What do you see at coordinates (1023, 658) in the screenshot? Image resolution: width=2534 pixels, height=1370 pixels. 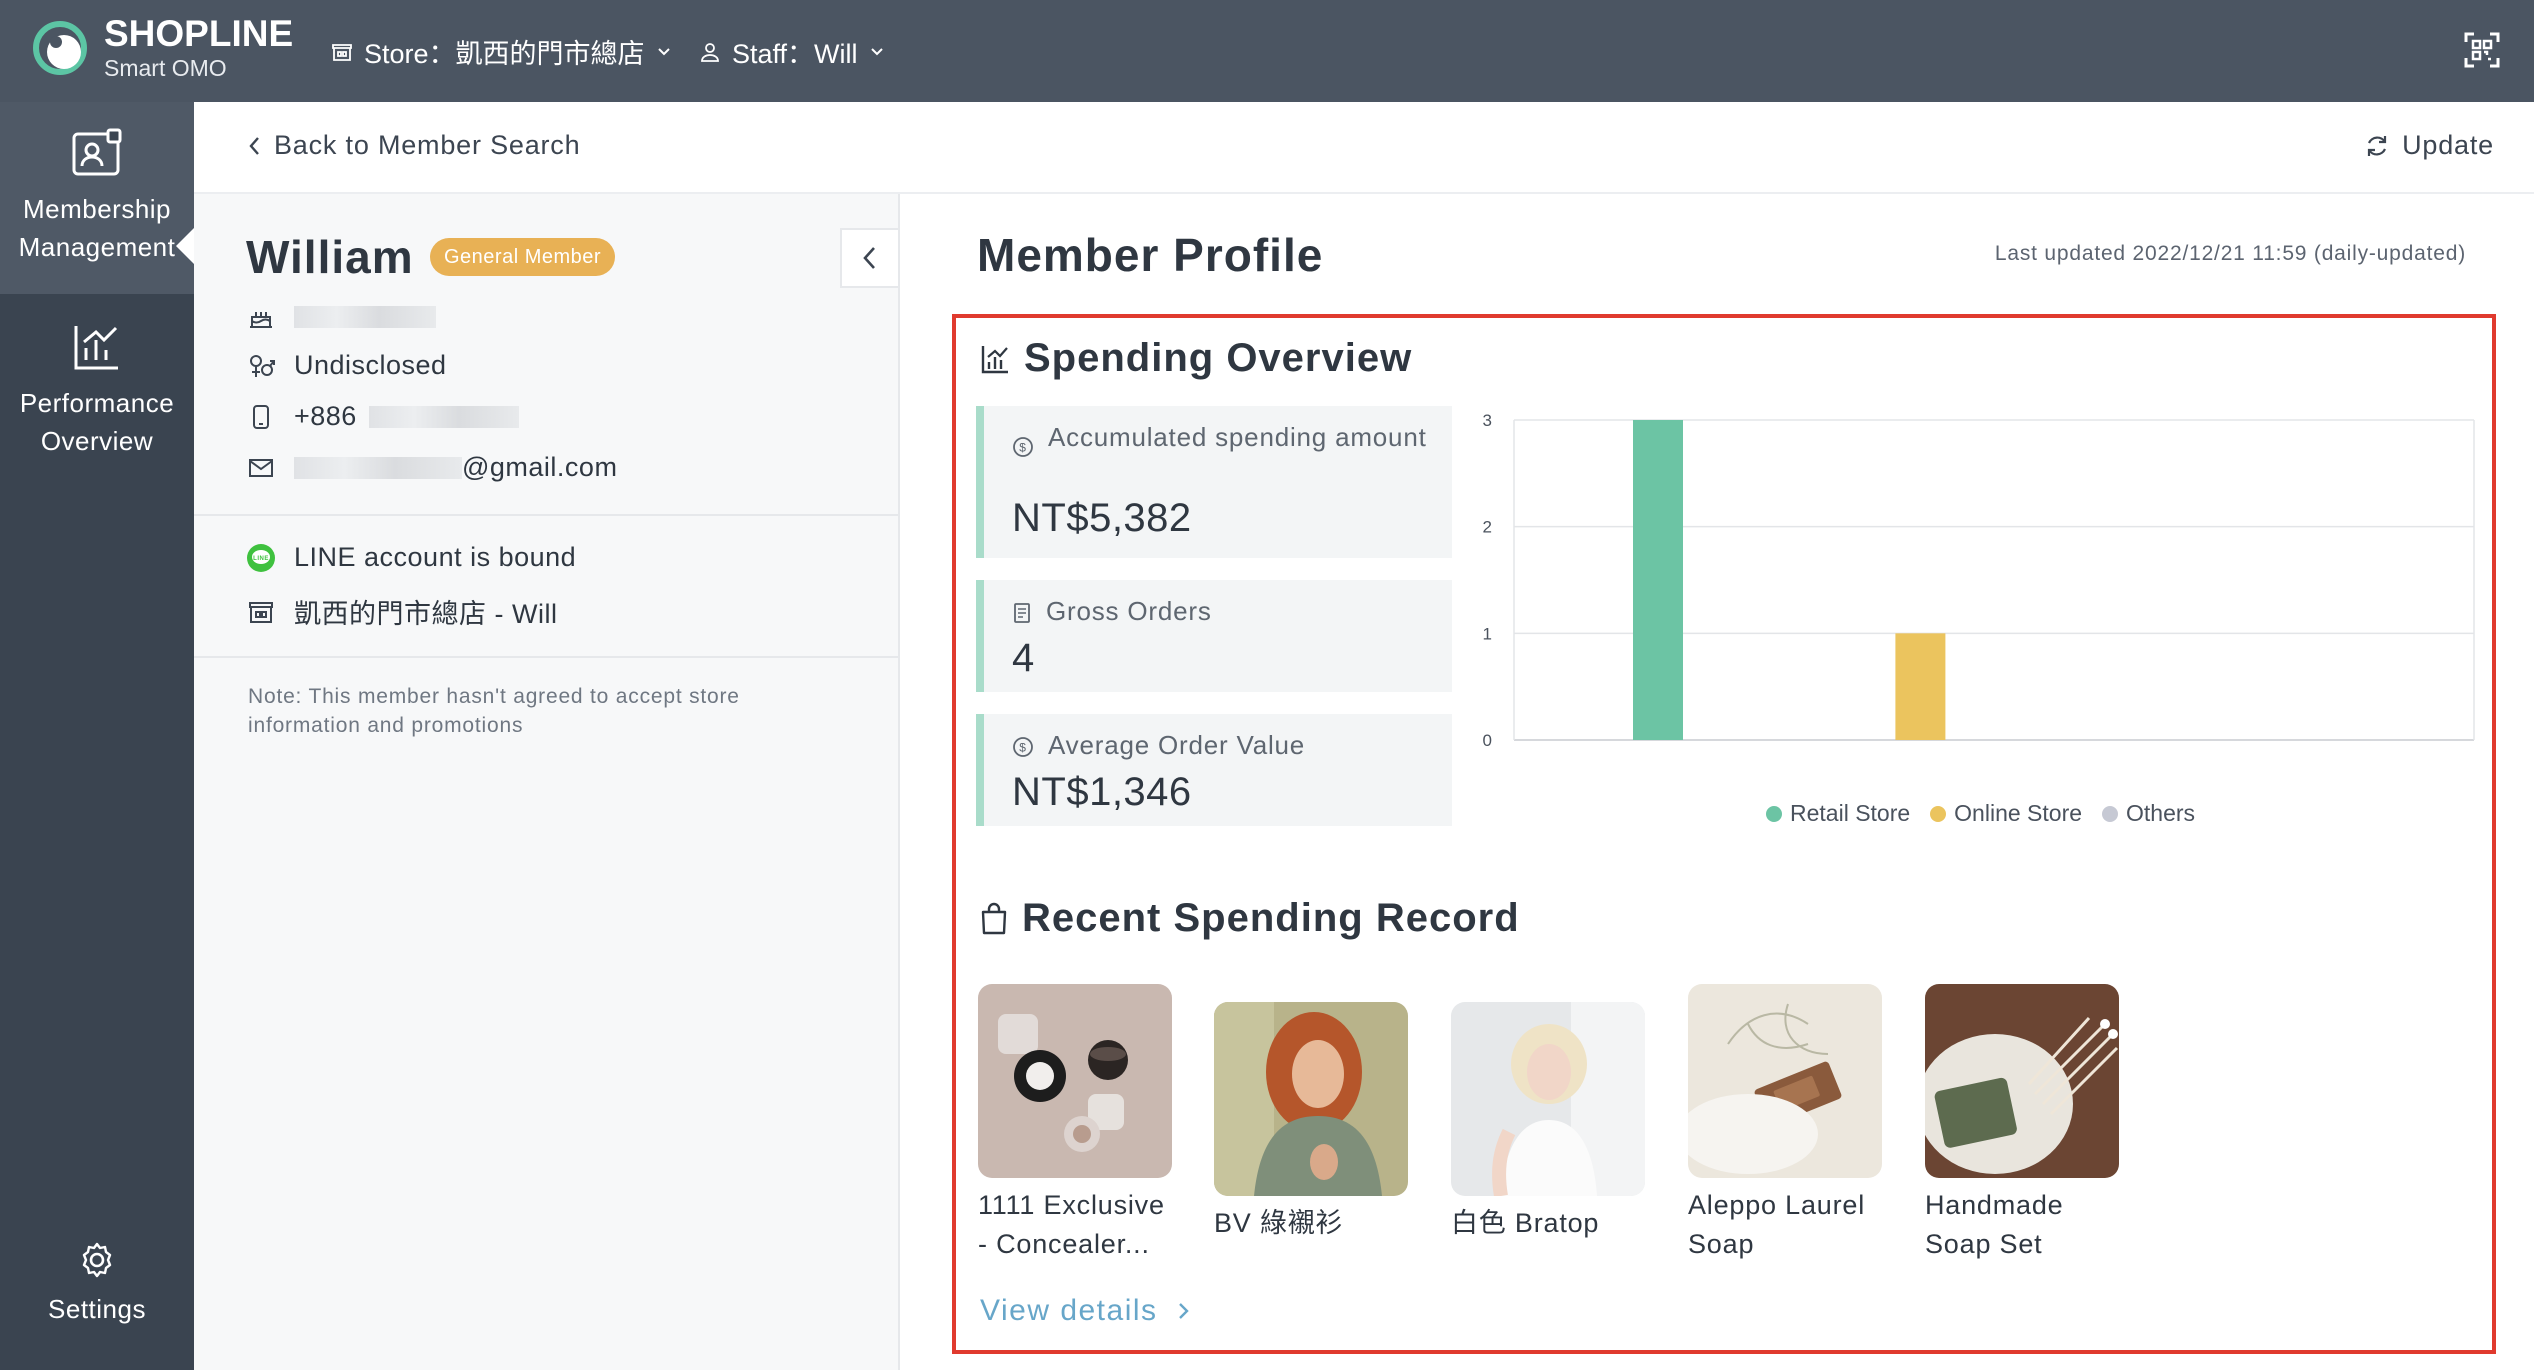 I see `stat-value: 4` at bounding box center [1023, 658].